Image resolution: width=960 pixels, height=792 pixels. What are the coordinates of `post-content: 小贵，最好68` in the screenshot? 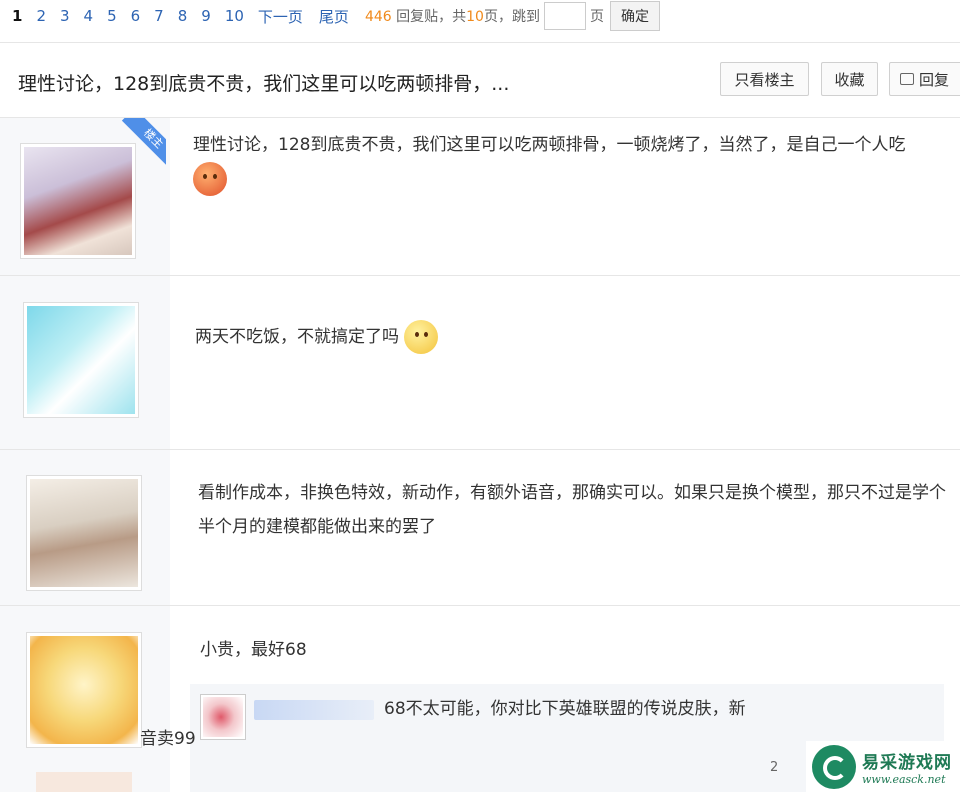 It's located at (570, 650).